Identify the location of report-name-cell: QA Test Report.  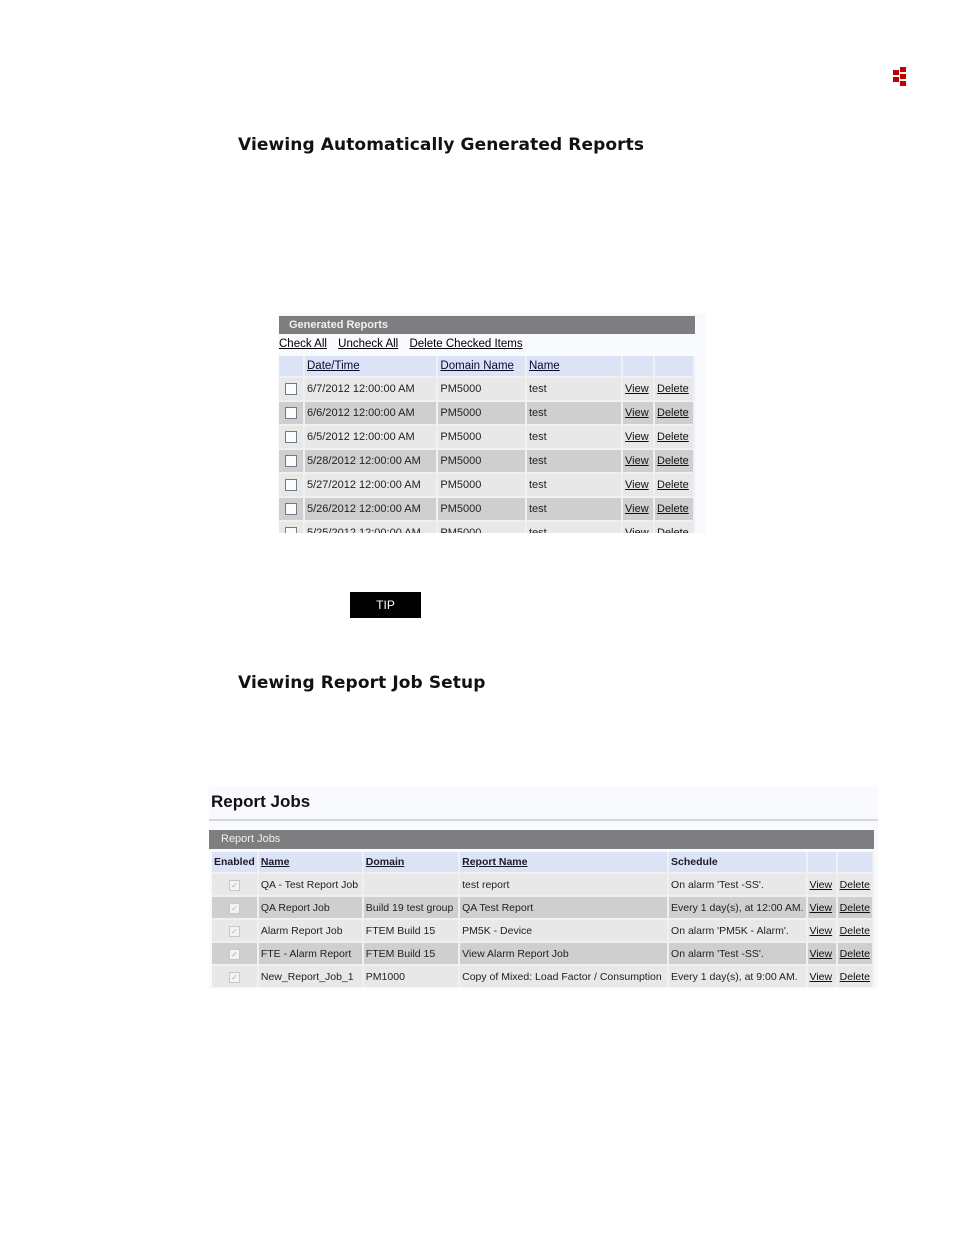
(564, 907).